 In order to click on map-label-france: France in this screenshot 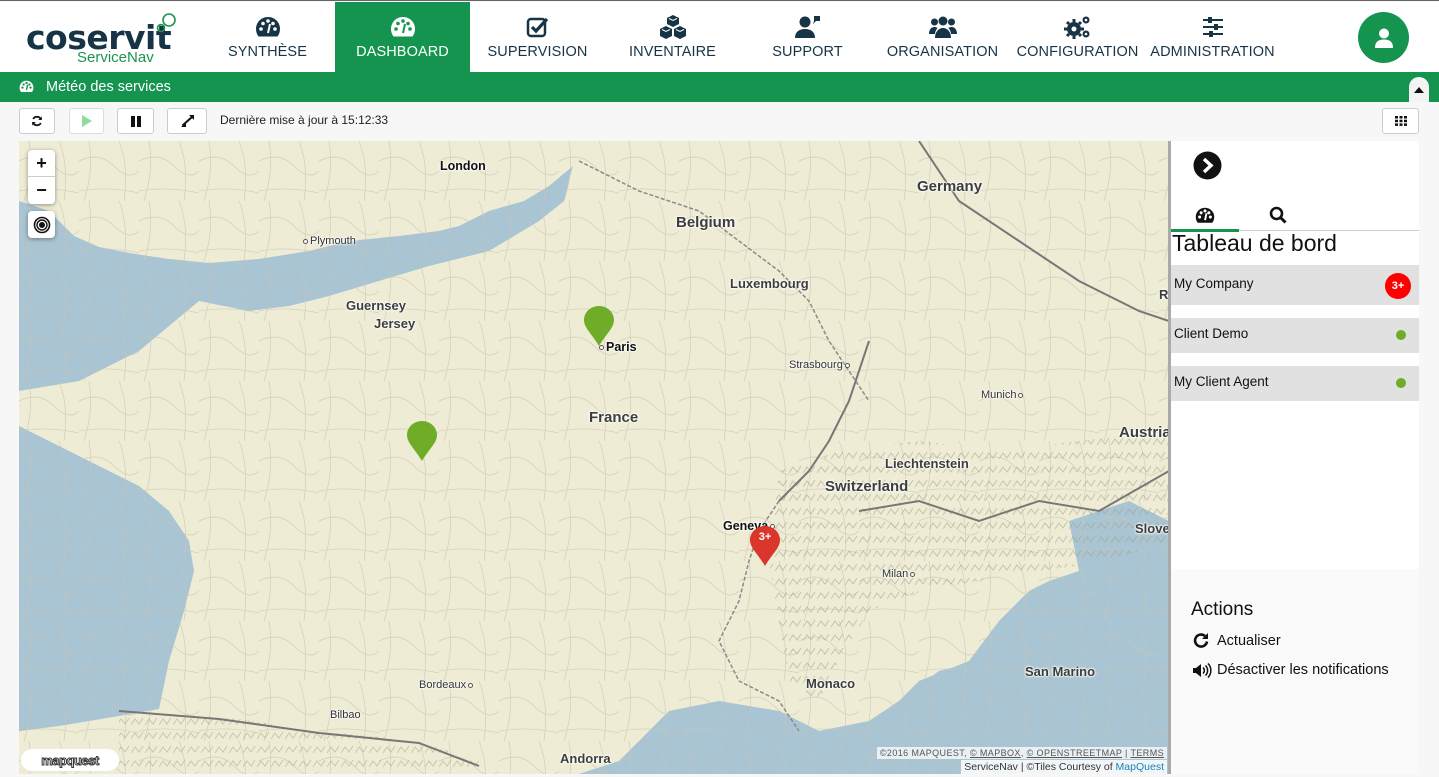, I will do `click(614, 417)`.